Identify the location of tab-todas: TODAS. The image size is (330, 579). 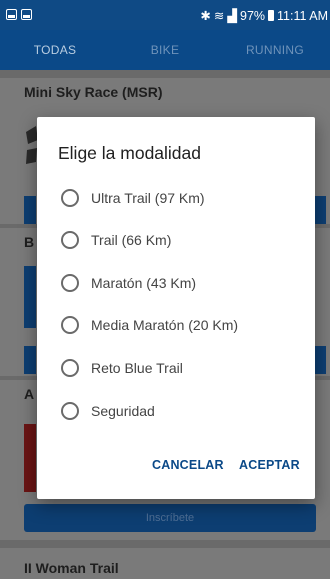
(55, 50).